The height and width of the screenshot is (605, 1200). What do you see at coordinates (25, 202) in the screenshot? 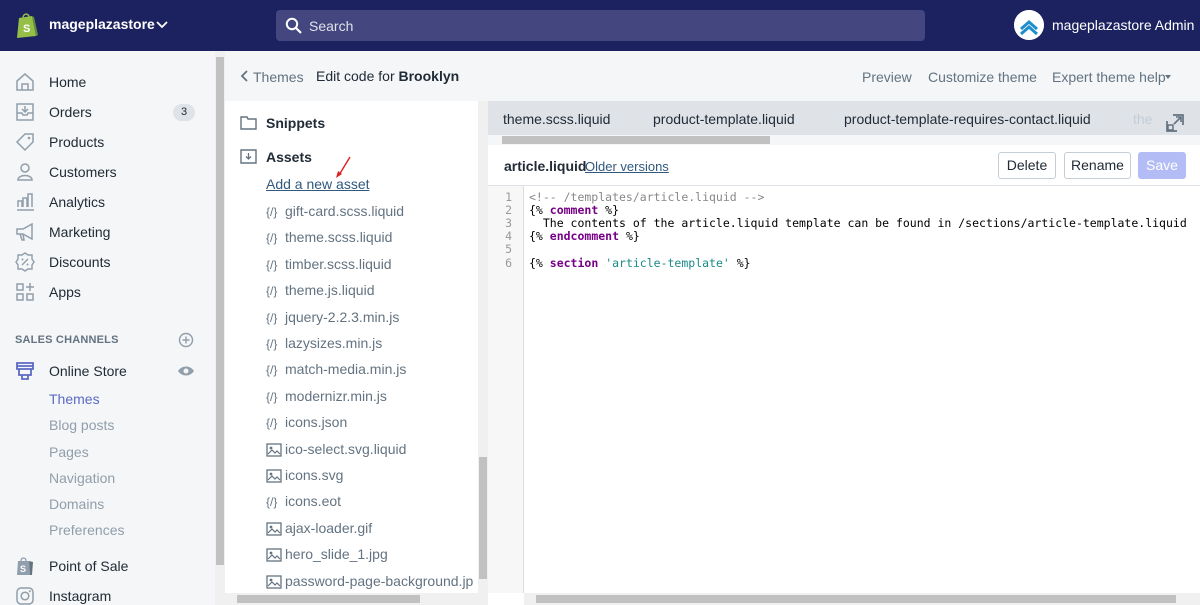
I see `bar-chart-icon` at bounding box center [25, 202].